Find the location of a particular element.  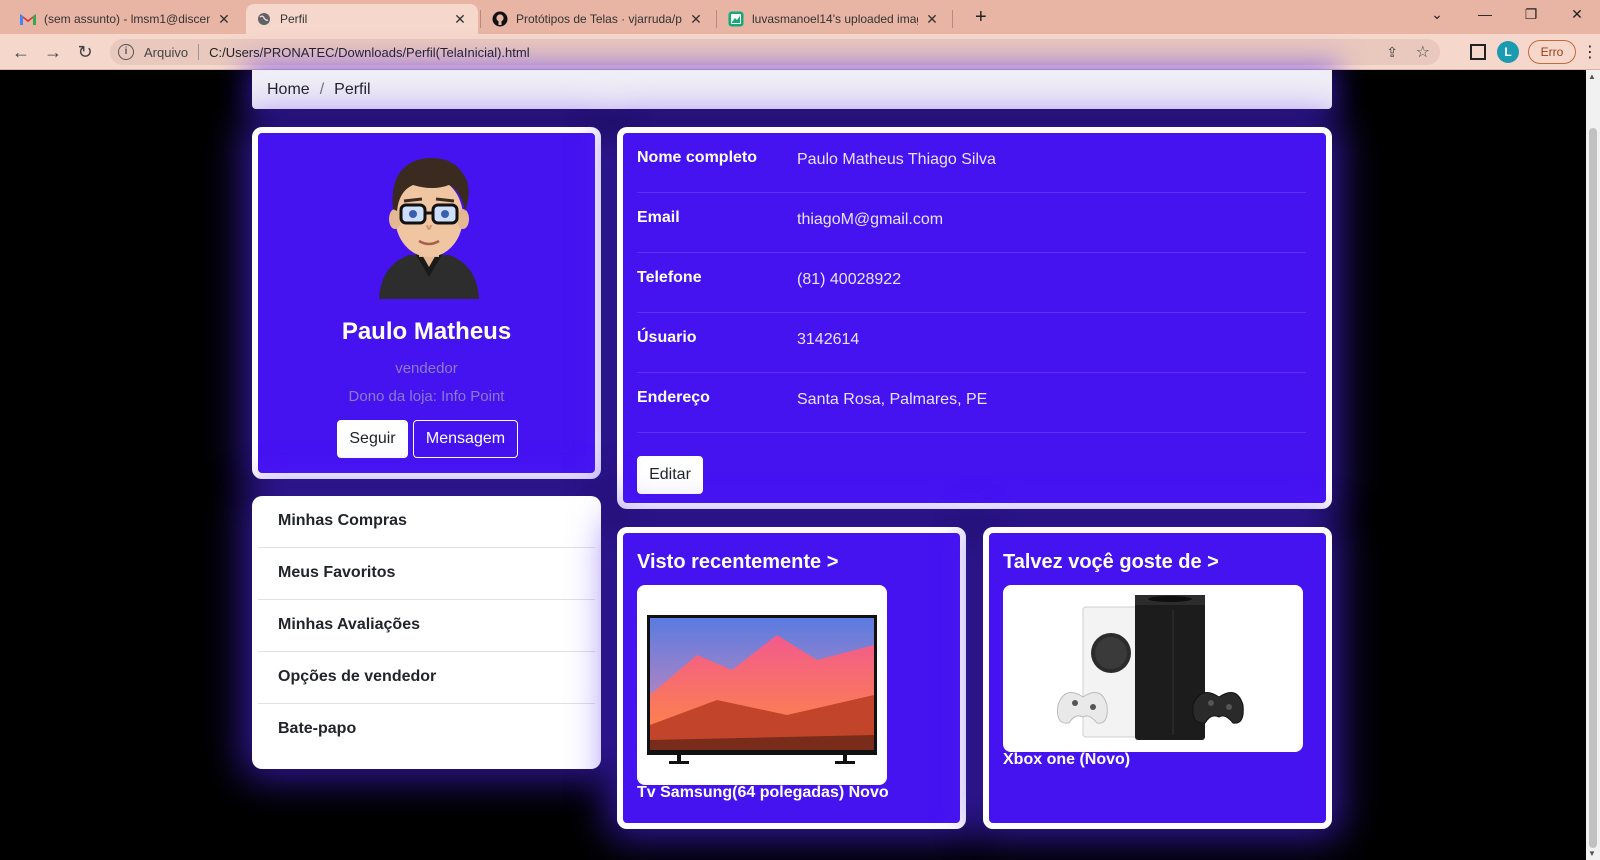

menu-item-seller-options: Opções de vendedor is located at coordinates (426, 678).